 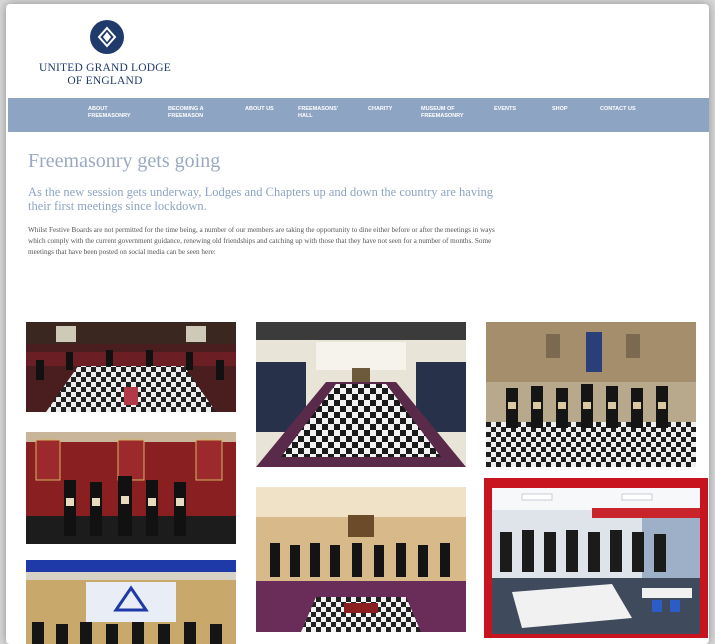 I want to click on members-group-image, so click(x=591, y=394).